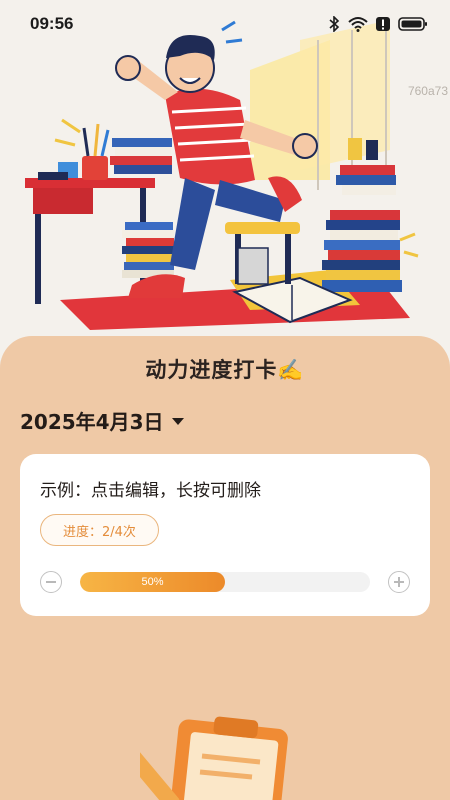  I want to click on task-title: 示例：点击编辑，长按可删除, so click(150, 491).